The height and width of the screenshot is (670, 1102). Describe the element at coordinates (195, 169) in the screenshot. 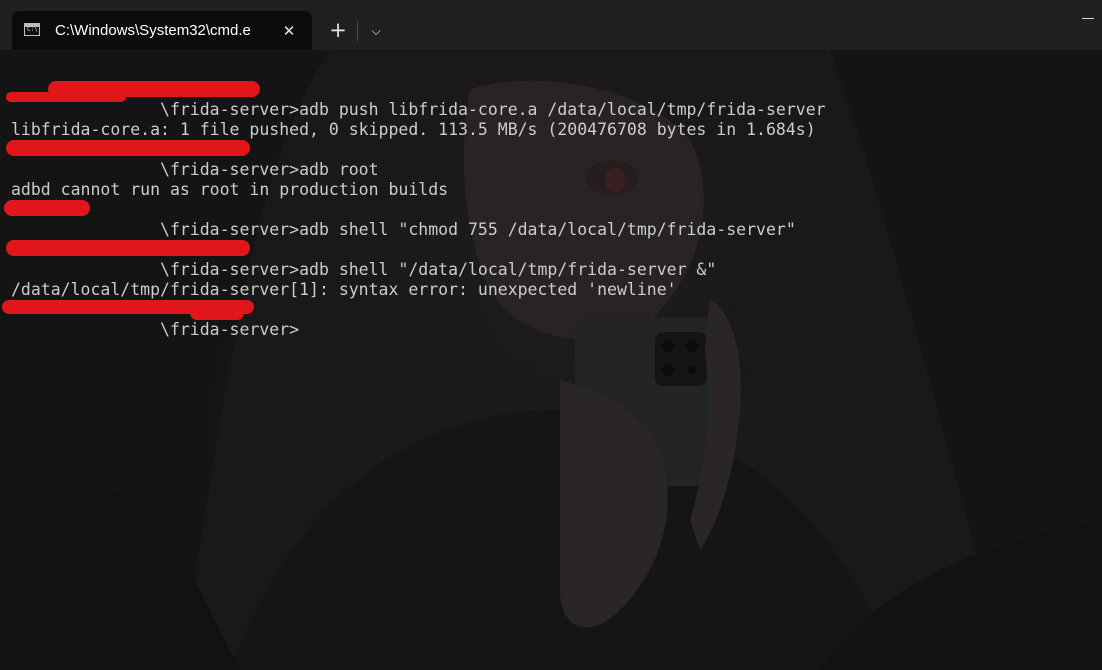

I see `terminal-line: \frida-server>adb root` at that location.